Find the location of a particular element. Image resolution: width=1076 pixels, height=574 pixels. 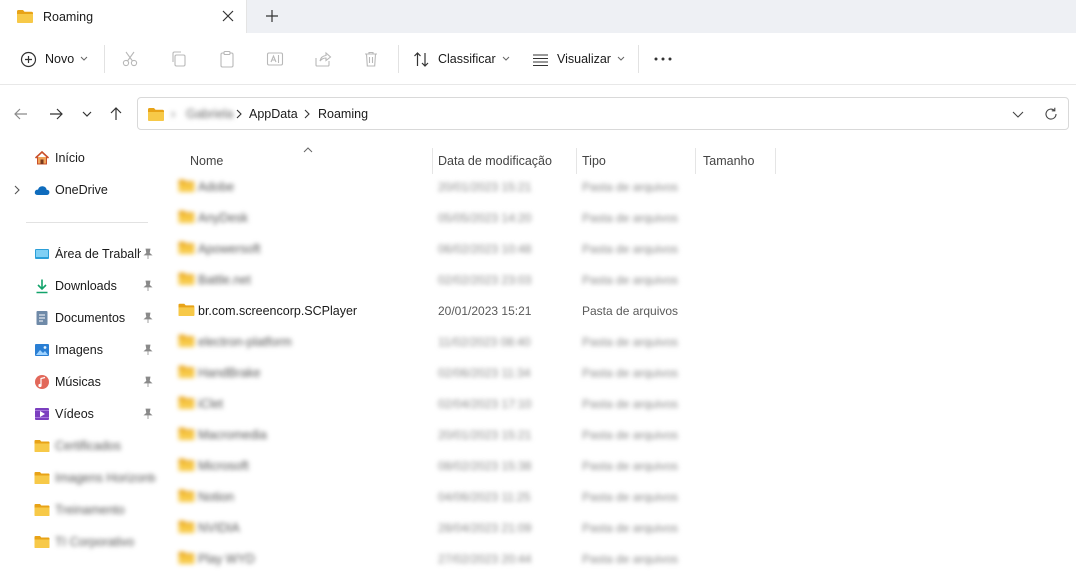

sidebar-item-label: Músicas is located at coordinates (78, 382).